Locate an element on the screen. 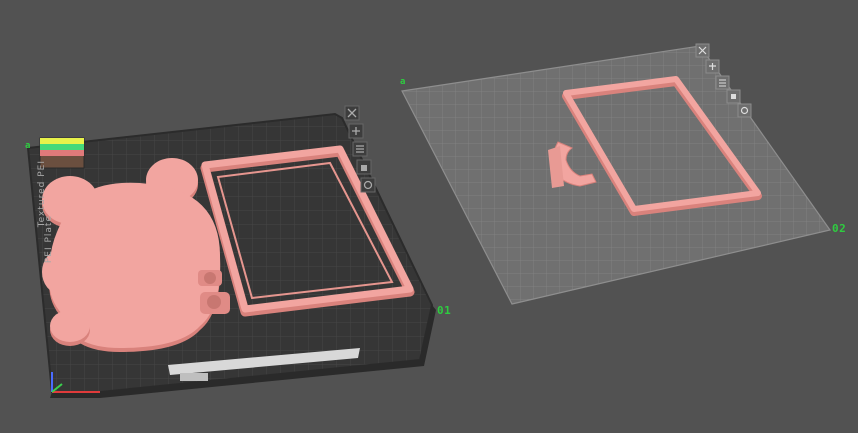 Image resolution: width=858 pixels, height=433 pixels. plate-02-corner-marker: a is located at coordinates (403, 82).